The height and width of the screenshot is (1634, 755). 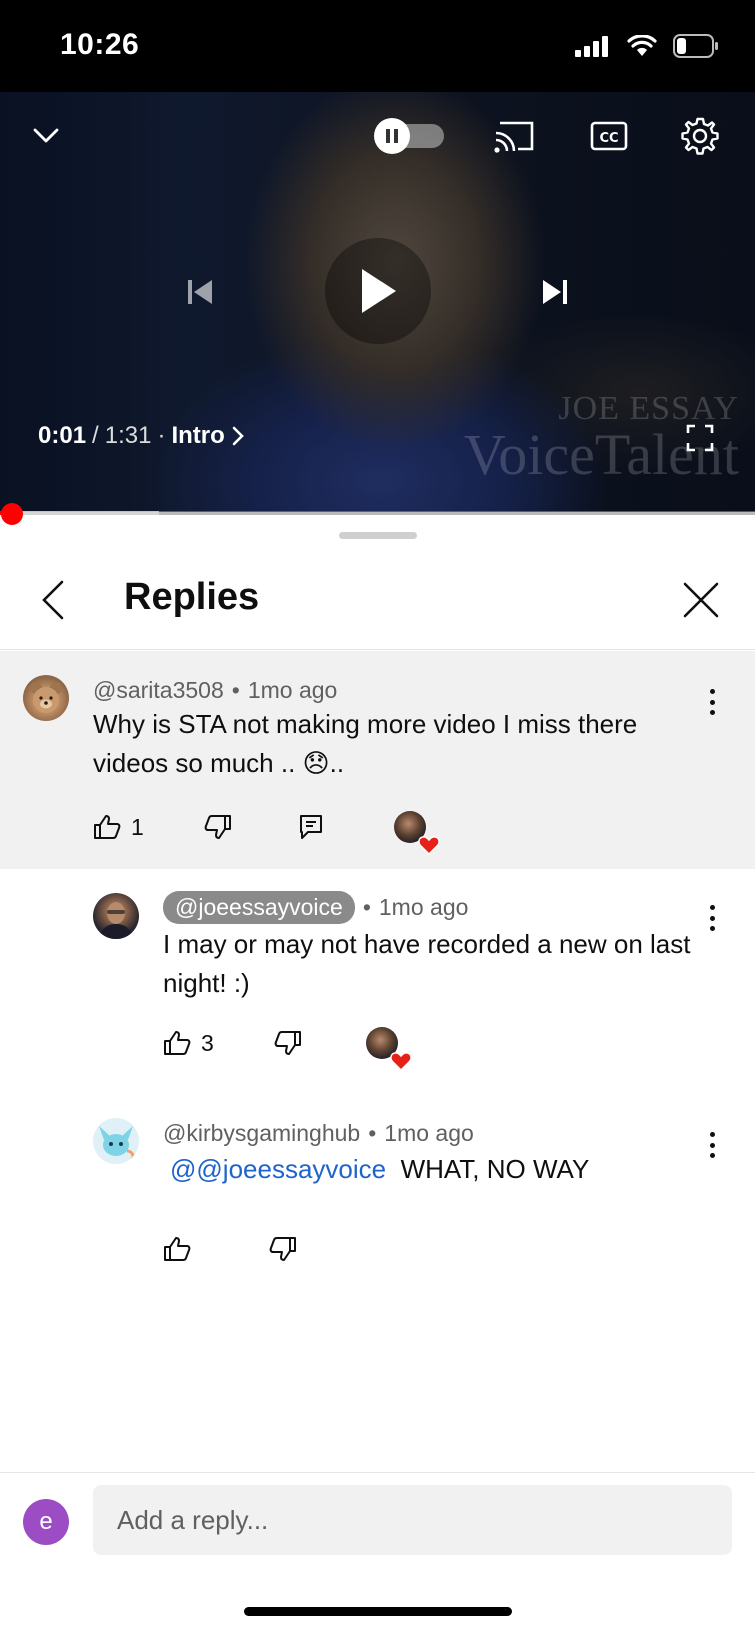 What do you see at coordinates (46, 1522) in the screenshot?
I see `my-avatar: e` at bounding box center [46, 1522].